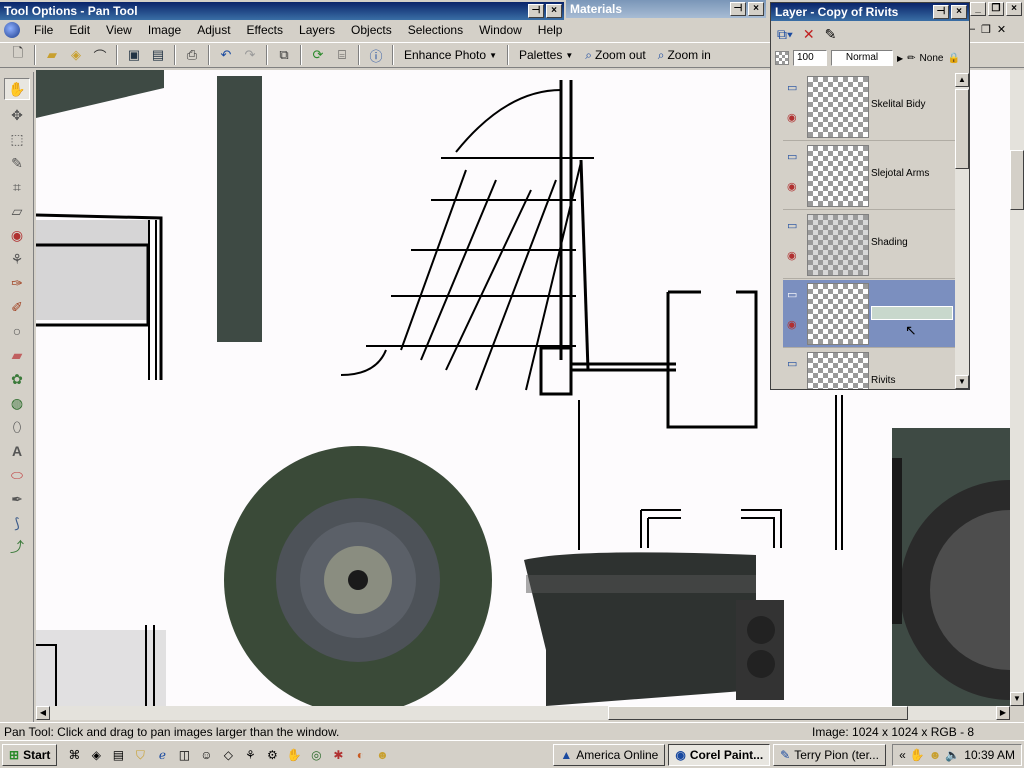 The width and height of the screenshot is (1024, 768). I want to click on corel-app-icon, so click(12, 30).